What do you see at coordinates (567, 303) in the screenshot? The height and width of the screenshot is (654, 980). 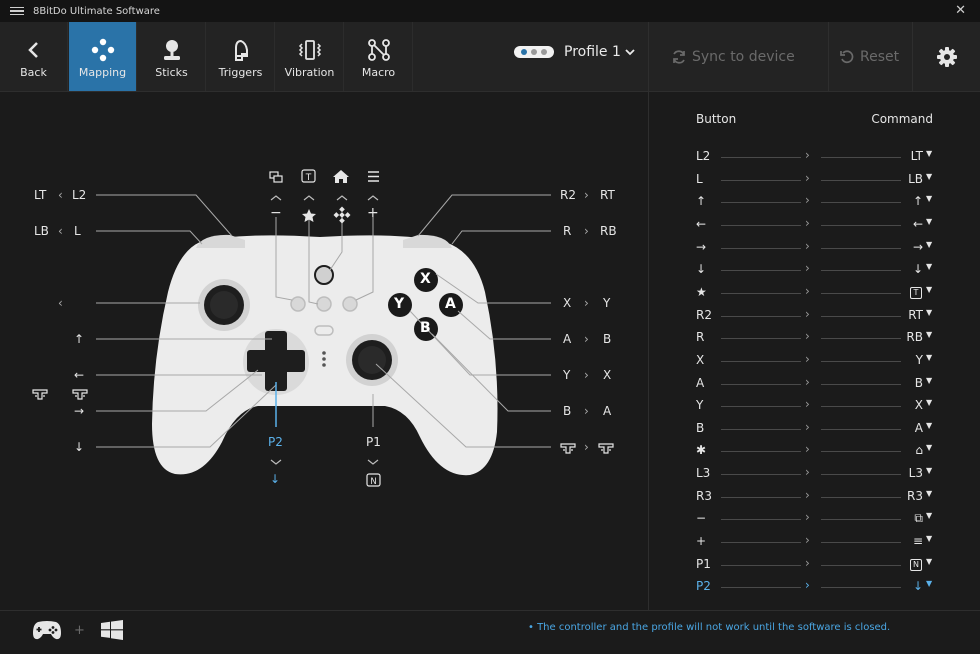 I see `x-map-from: X` at bounding box center [567, 303].